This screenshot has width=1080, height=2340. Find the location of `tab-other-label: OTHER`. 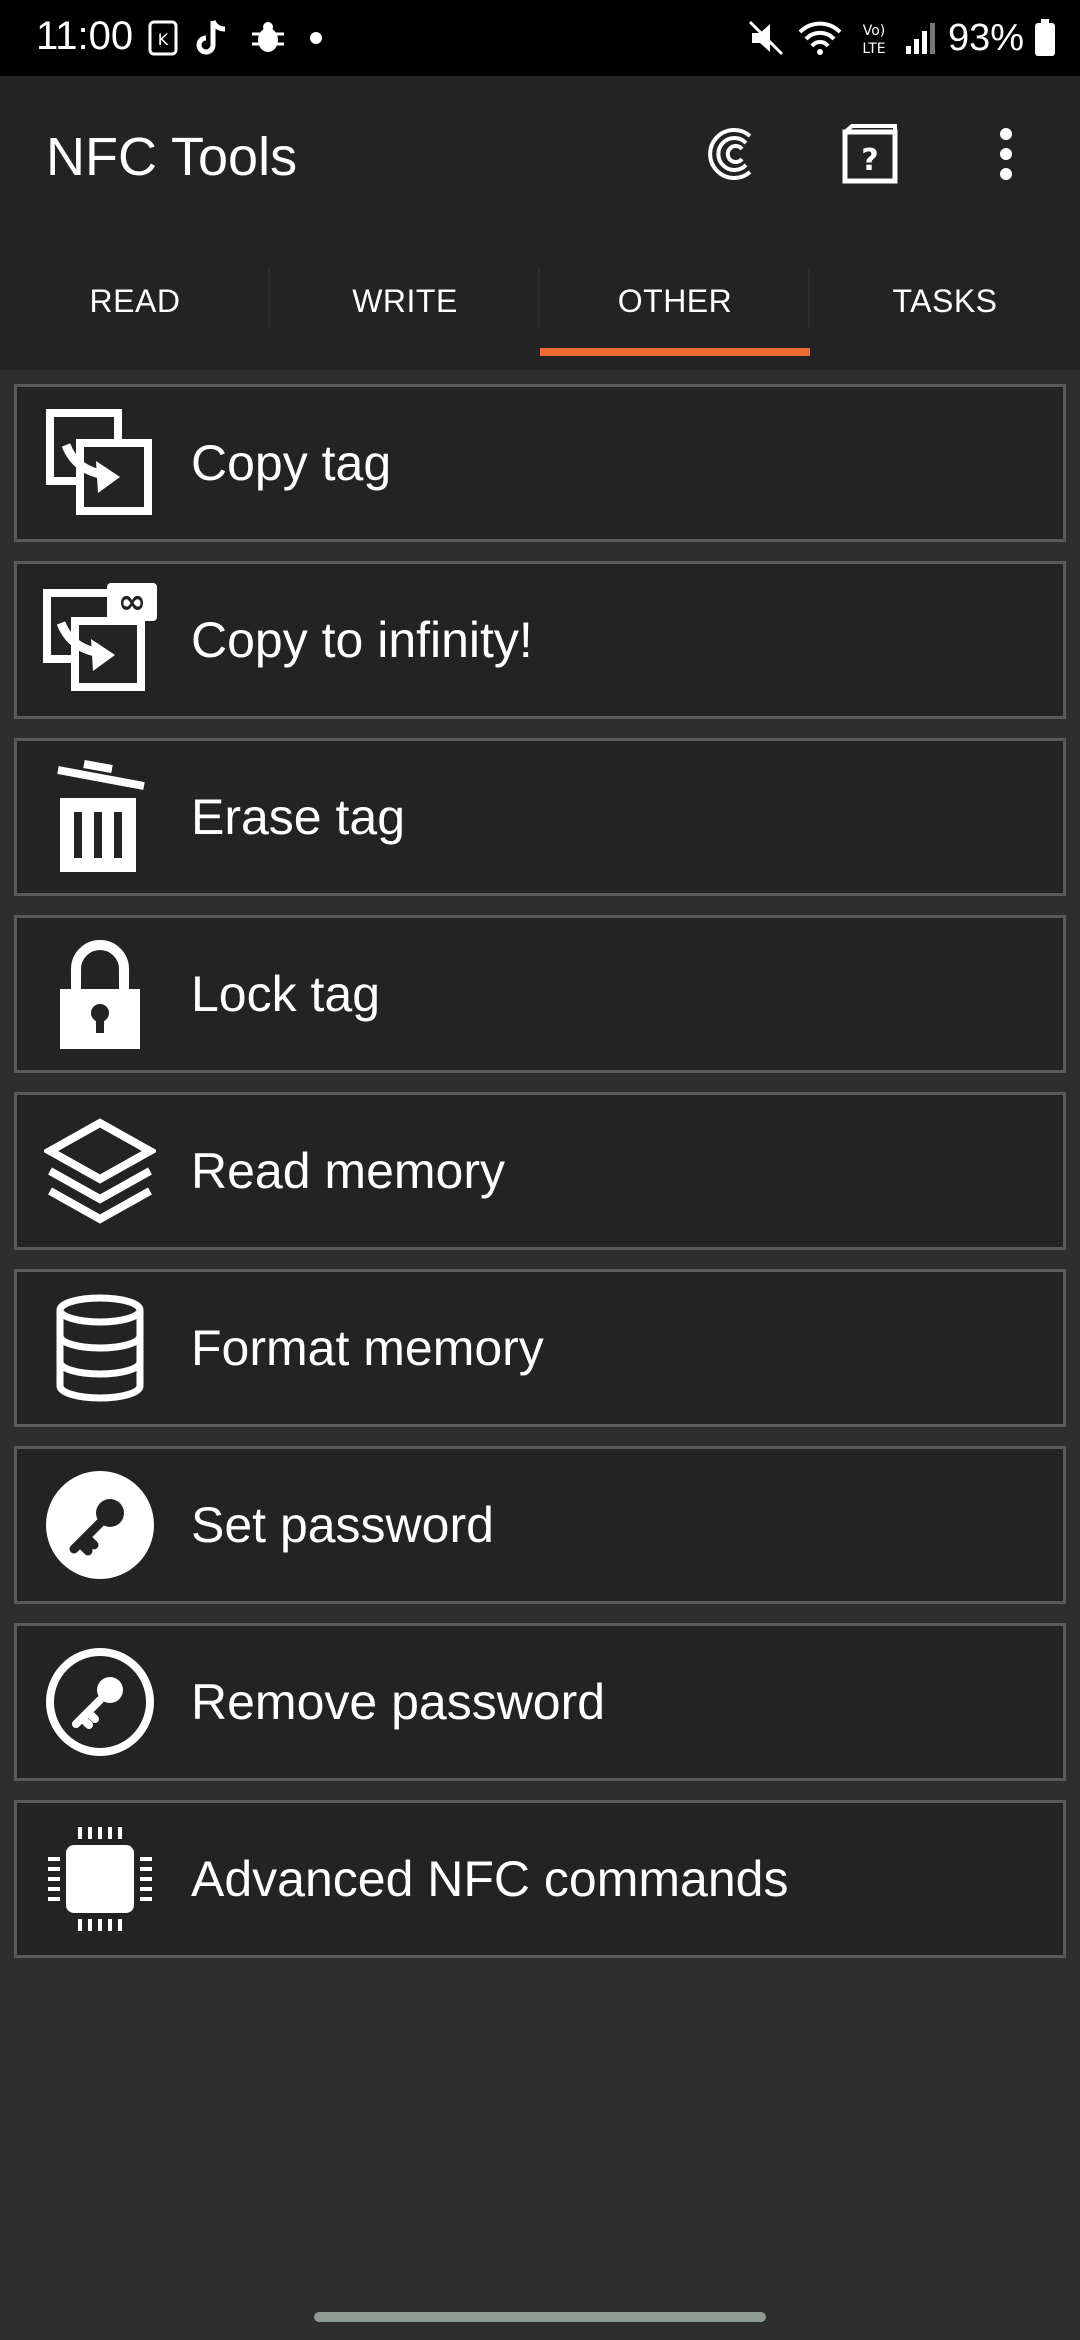

tab-other-label: OTHER is located at coordinates (675, 300).